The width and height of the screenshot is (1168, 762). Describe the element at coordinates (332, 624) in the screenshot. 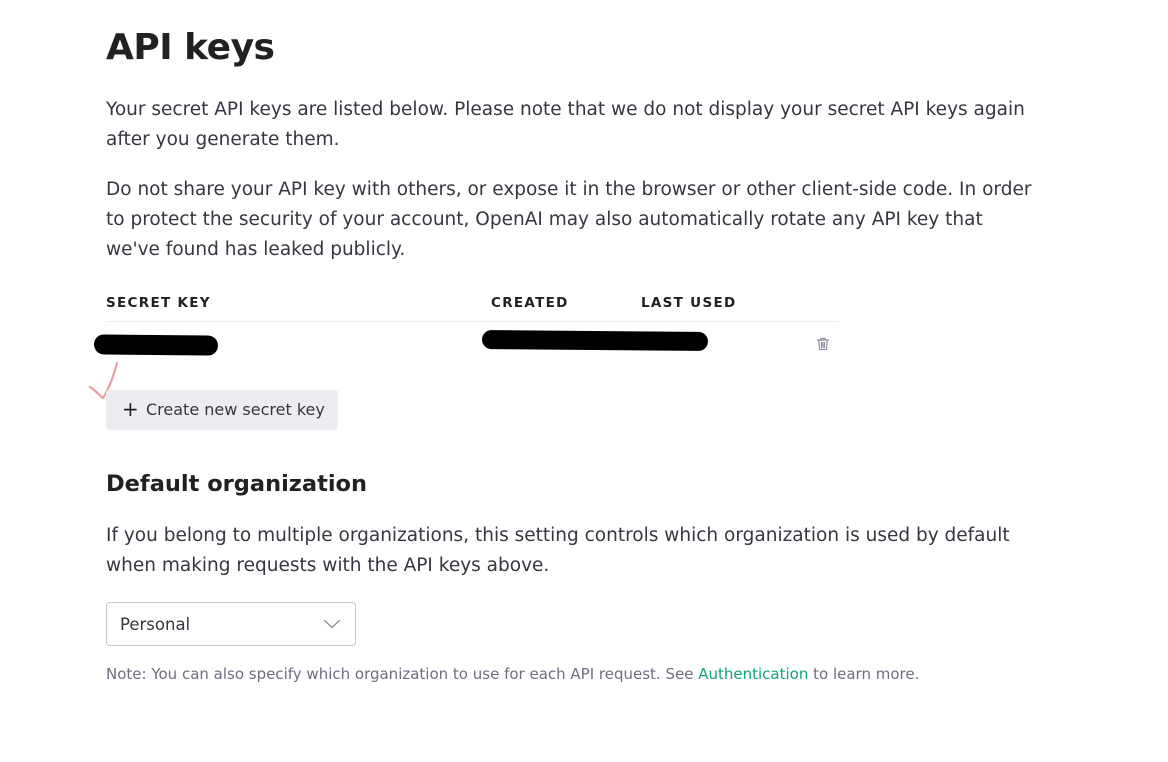

I see `chevron-down-icon` at that location.